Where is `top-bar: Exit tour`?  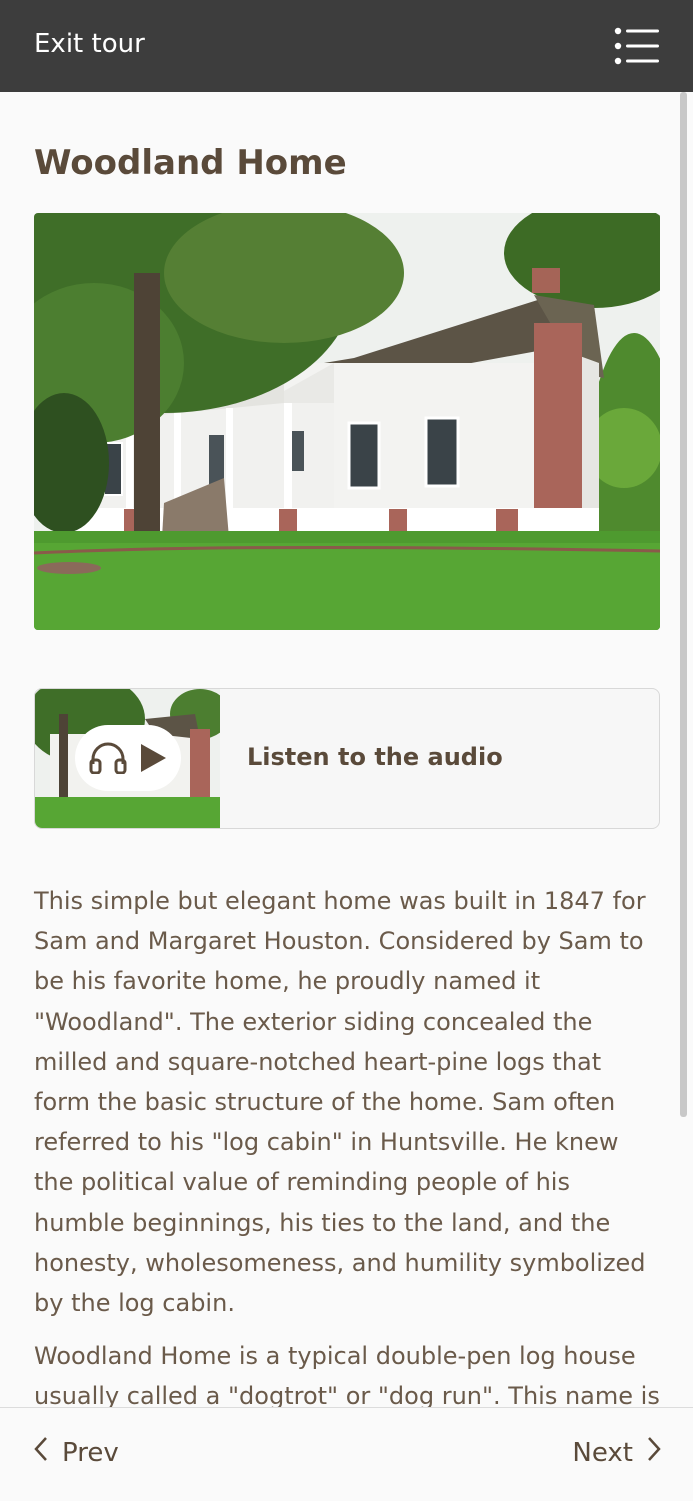
top-bar: Exit tour is located at coordinates (346, 46).